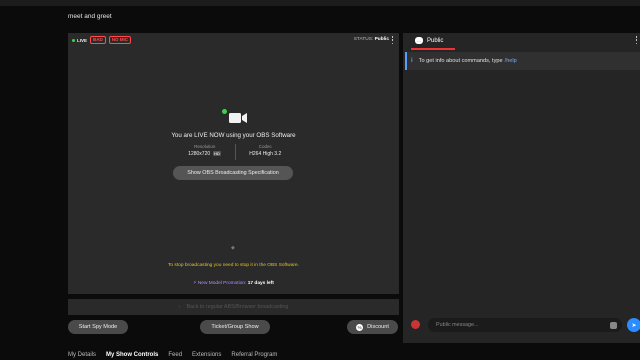 Image resolution: width=640 pixels, height=360 pixels. What do you see at coordinates (265, 154) in the screenshot?
I see `codec-value: H264 High 3.2` at bounding box center [265, 154].